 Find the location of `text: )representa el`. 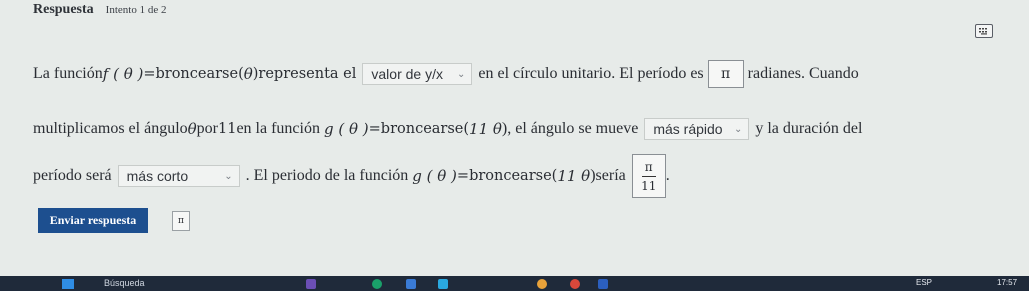

text: )representa el is located at coordinates (304, 74).